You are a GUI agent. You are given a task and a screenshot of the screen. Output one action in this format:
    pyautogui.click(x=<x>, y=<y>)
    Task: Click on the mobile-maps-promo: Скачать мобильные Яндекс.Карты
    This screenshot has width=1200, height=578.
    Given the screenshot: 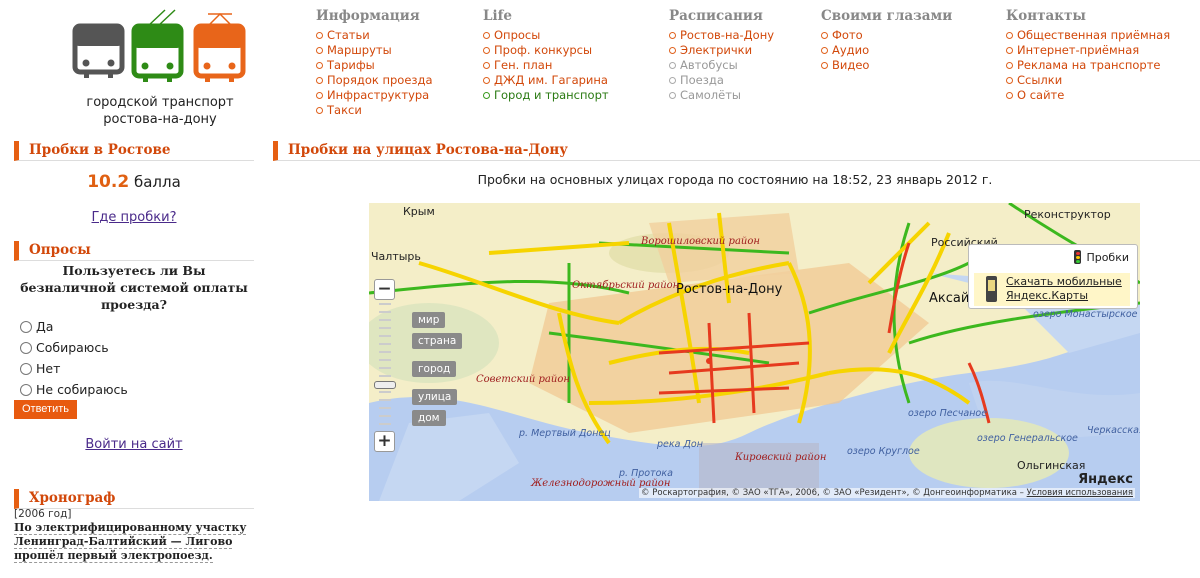 What is the action you would take?
    pyautogui.click(x=1052, y=289)
    